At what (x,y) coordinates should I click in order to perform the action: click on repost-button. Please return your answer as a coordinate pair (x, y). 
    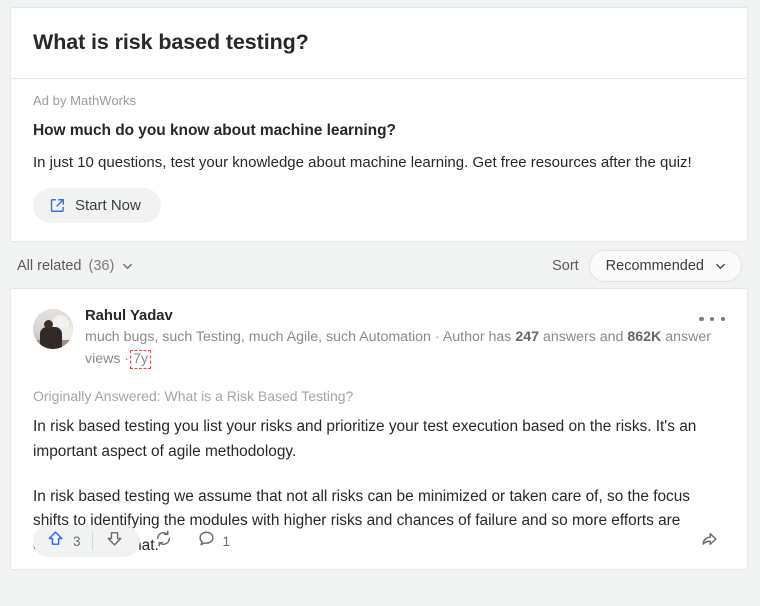
    Looking at the image, I should click on (163, 541).